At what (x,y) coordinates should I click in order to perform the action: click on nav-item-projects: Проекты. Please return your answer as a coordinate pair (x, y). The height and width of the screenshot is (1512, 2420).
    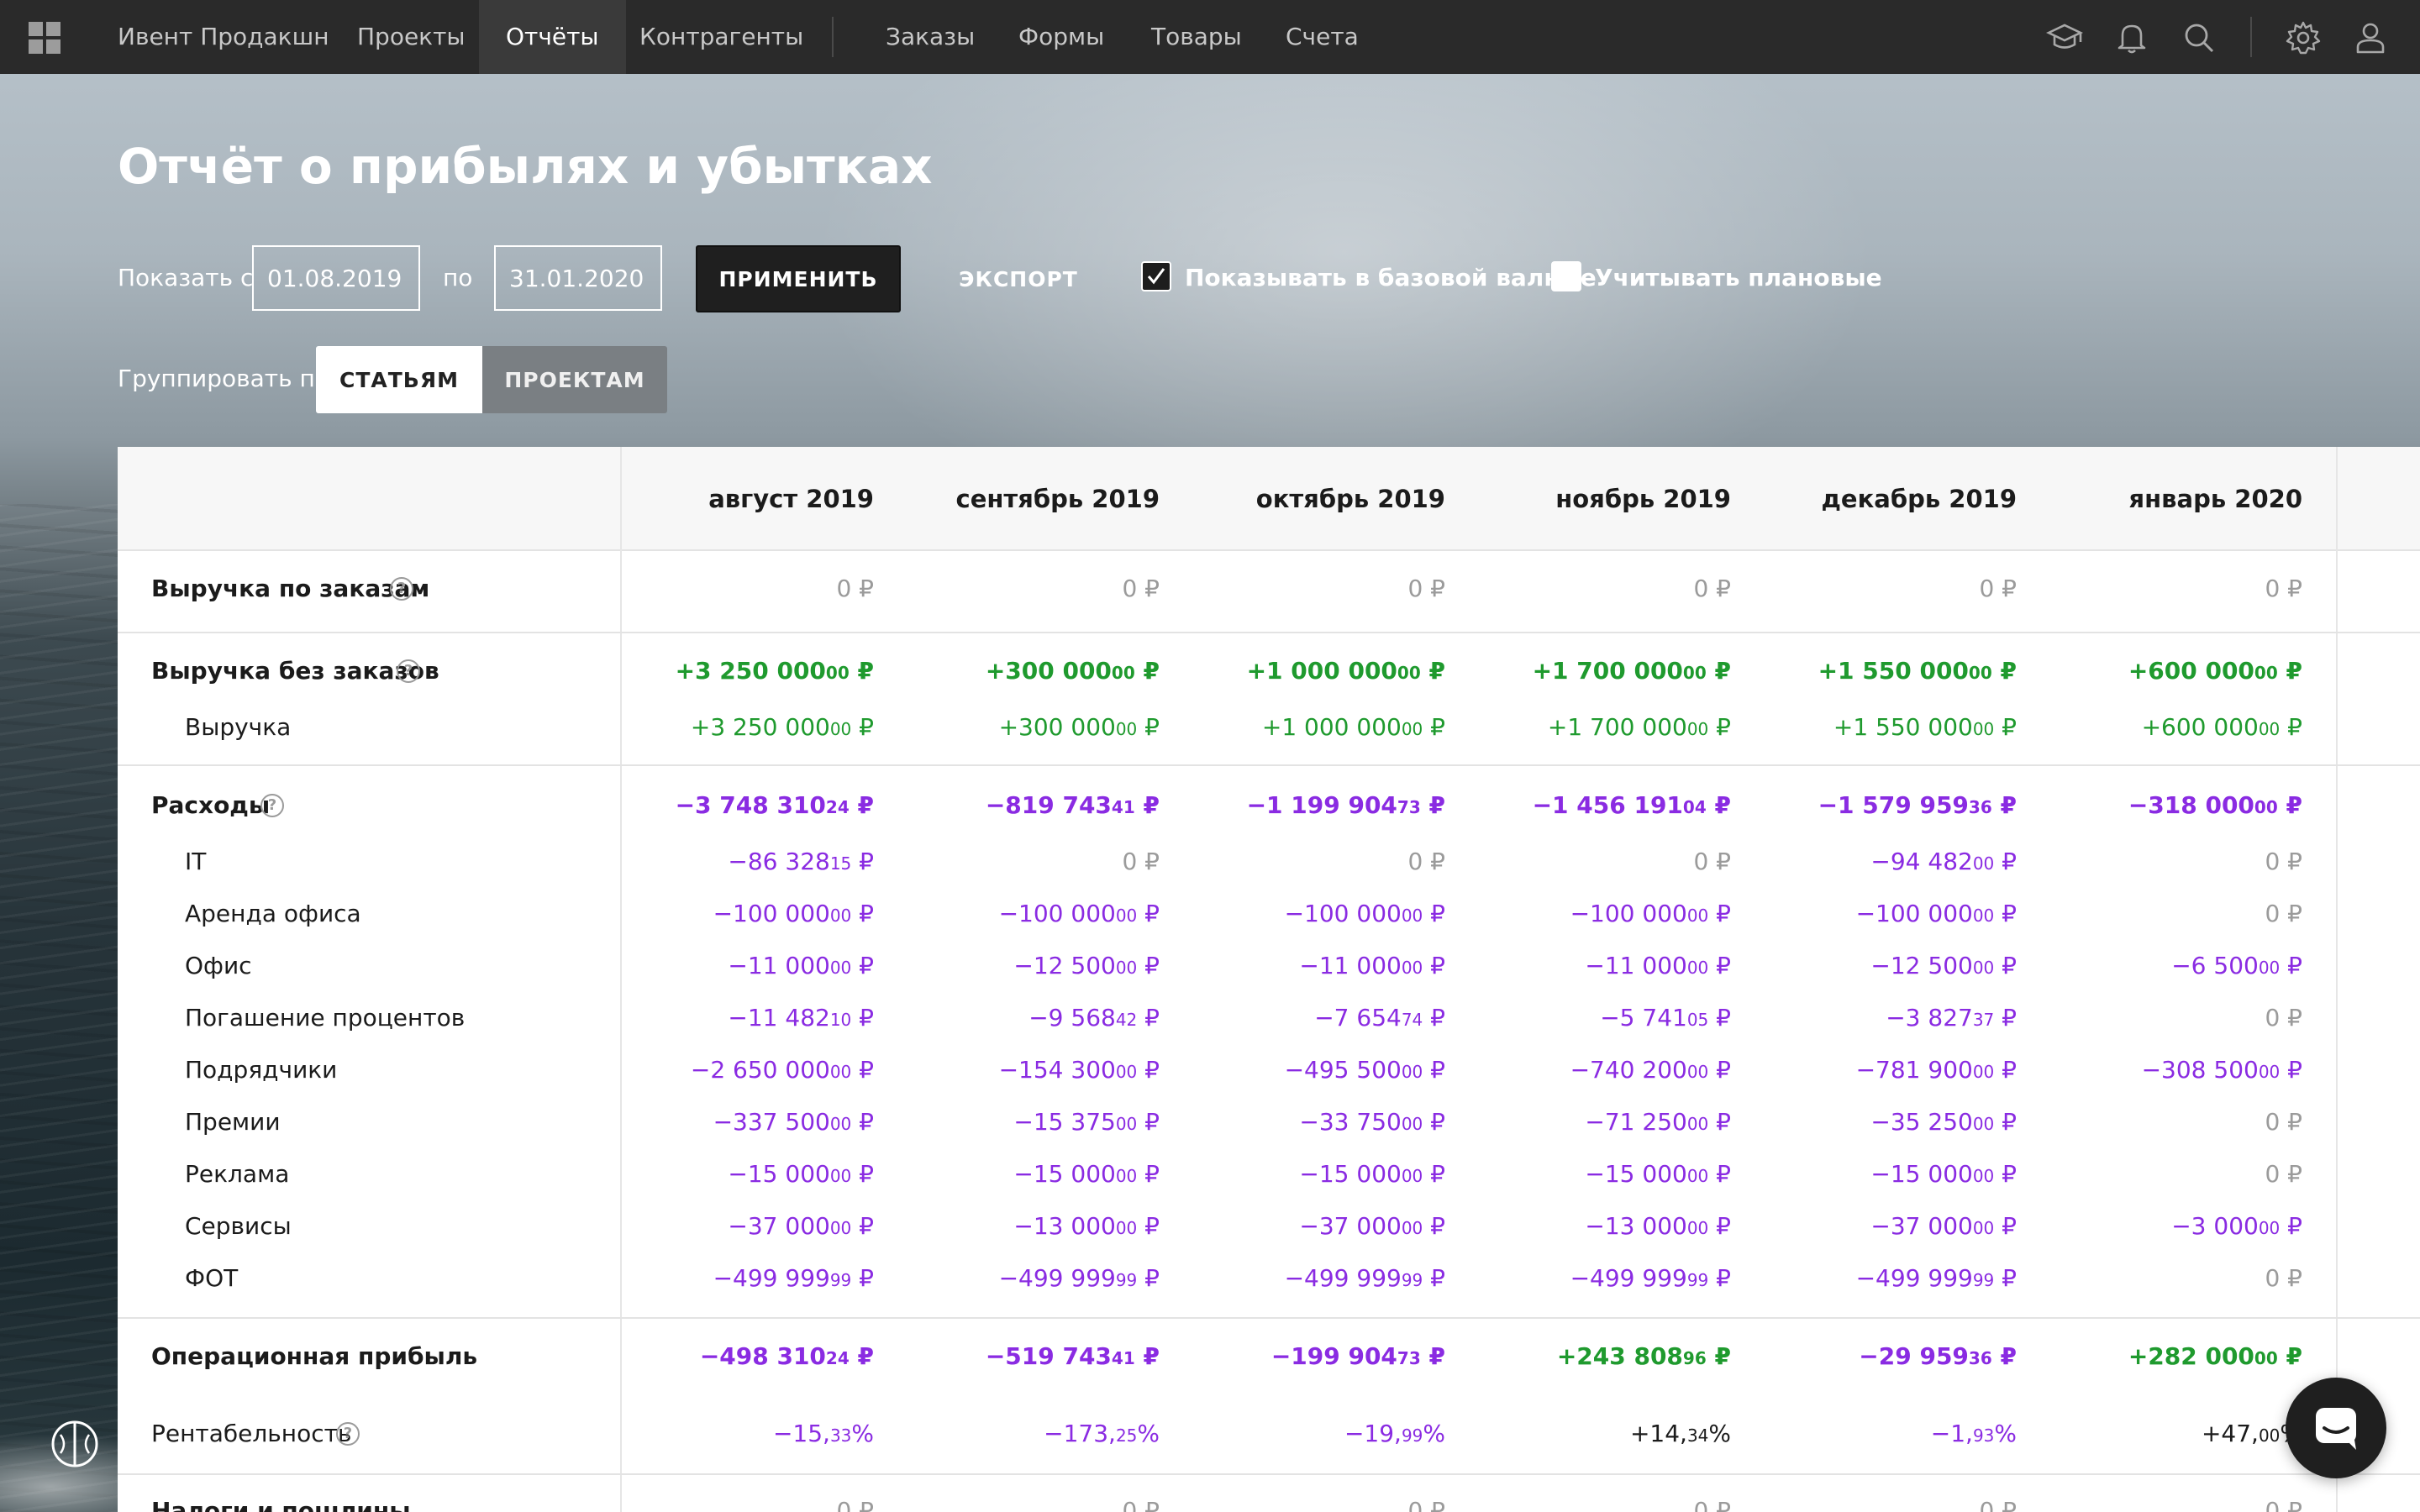
    Looking at the image, I should click on (411, 37).